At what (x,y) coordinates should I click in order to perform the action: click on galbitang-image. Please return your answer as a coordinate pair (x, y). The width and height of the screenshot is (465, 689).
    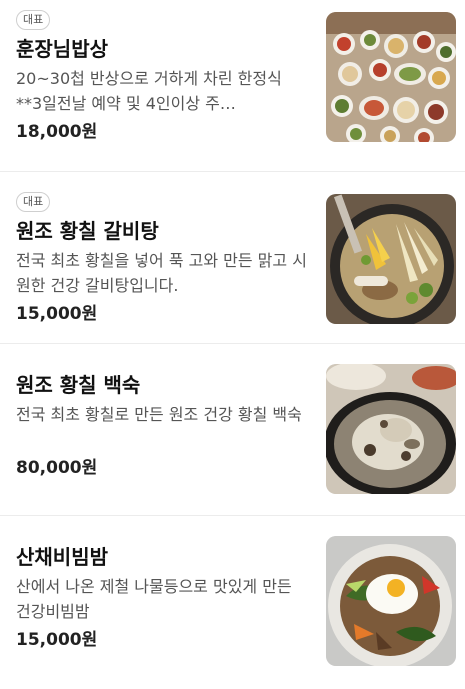
    Looking at the image, I should click on (391, 259).